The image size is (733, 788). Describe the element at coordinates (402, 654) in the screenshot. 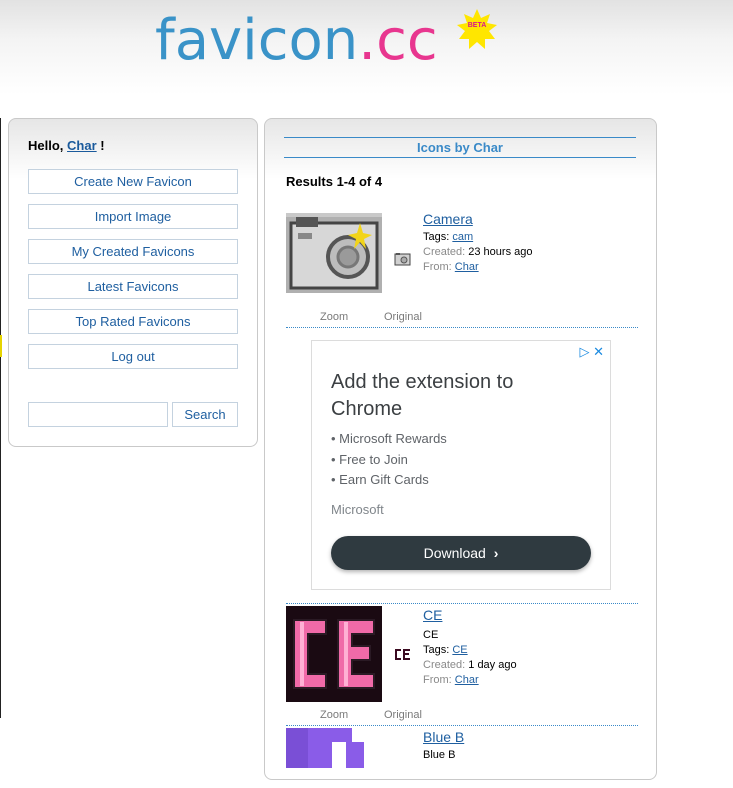

I see `ce-original-icon` at that location.